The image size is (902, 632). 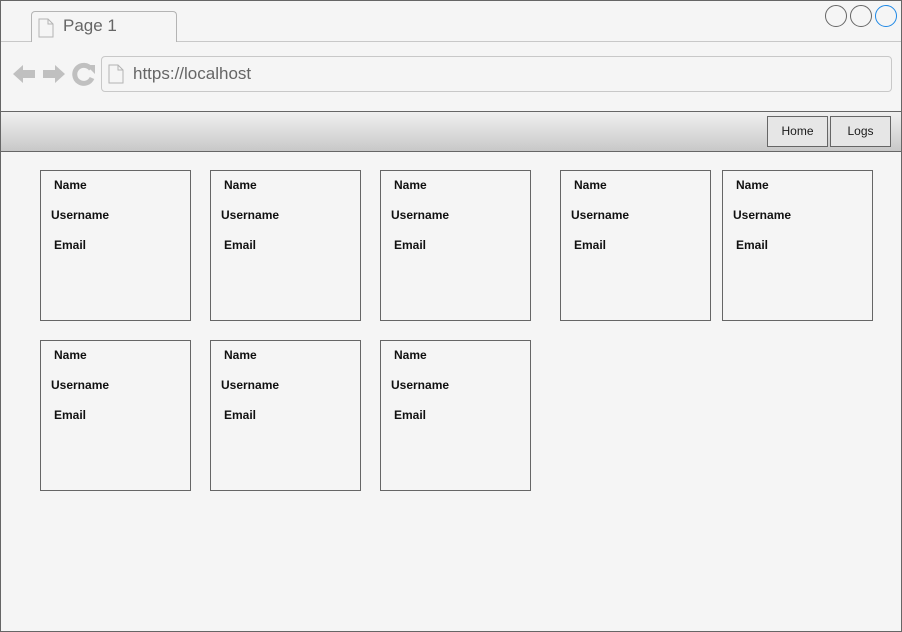 I want to click on tab-page-1: Page 1, so click(x=104, y=26).